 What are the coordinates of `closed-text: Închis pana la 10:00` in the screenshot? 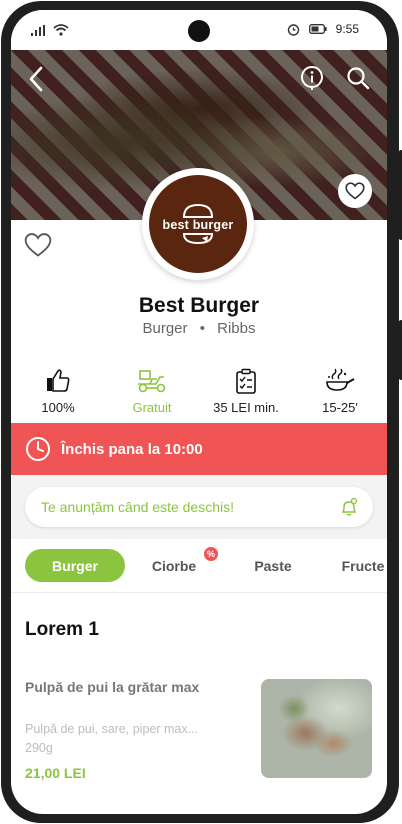 It's located at (132, 449).